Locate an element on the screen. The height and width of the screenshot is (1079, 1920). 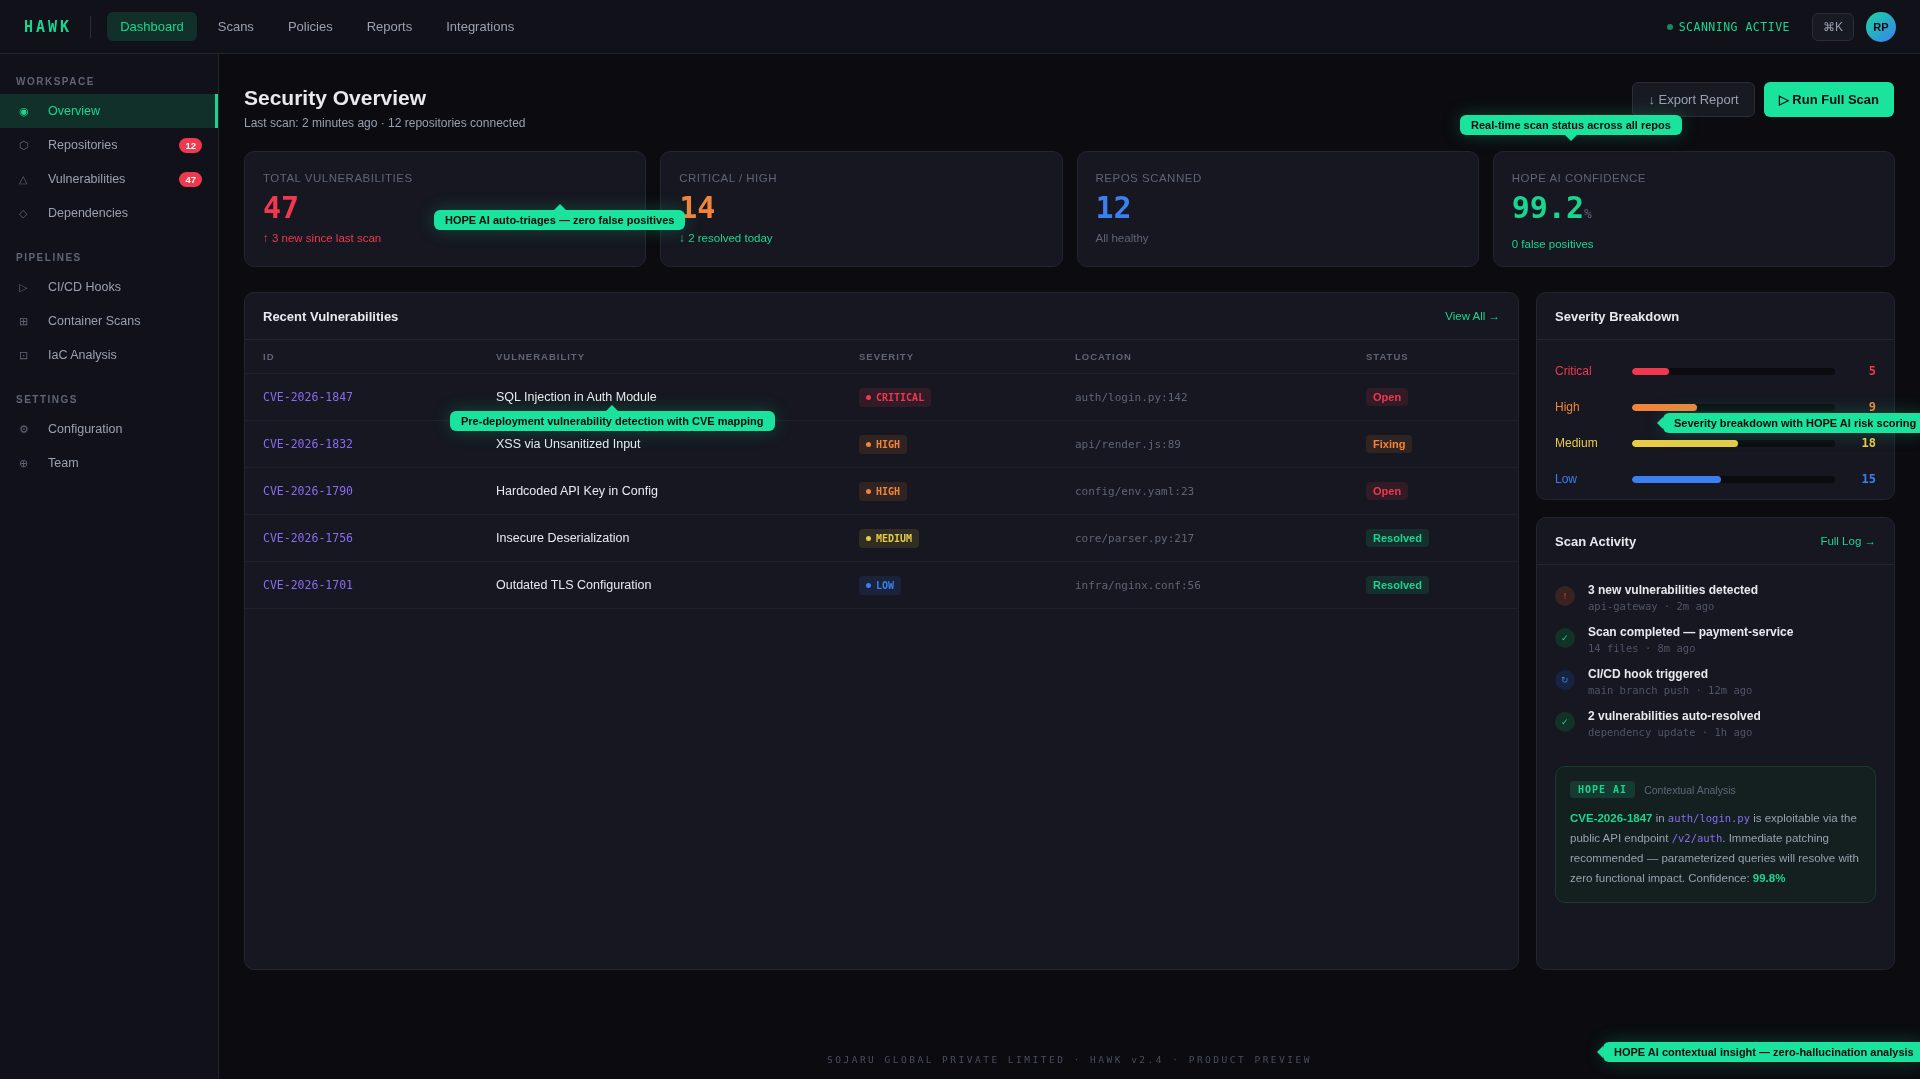
stat-note: All healthy is located at coordinates (1122, 238).